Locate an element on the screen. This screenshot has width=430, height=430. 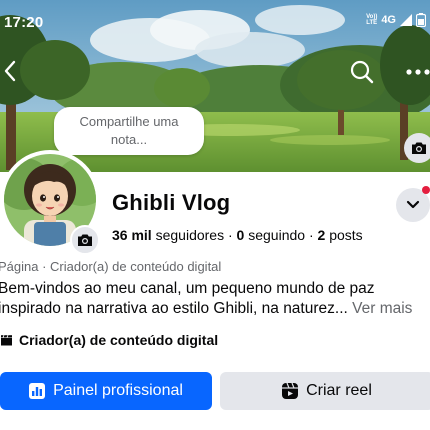
search-icon is located at coordinates (362, 72).